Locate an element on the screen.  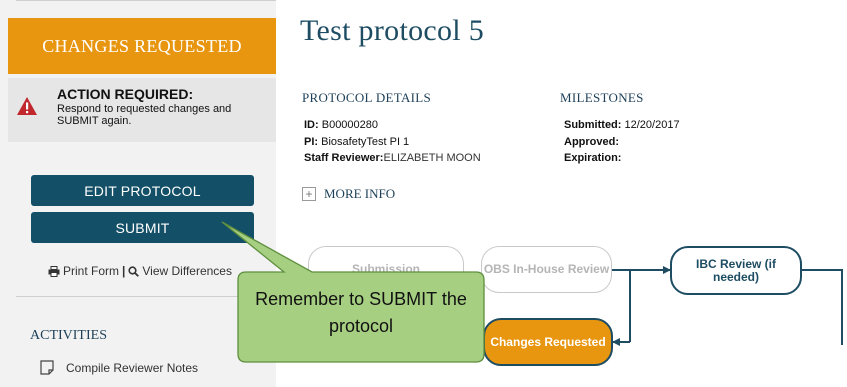
callout-text: Remember to SUBMIT the protocol is located at coordinates (361, 312).